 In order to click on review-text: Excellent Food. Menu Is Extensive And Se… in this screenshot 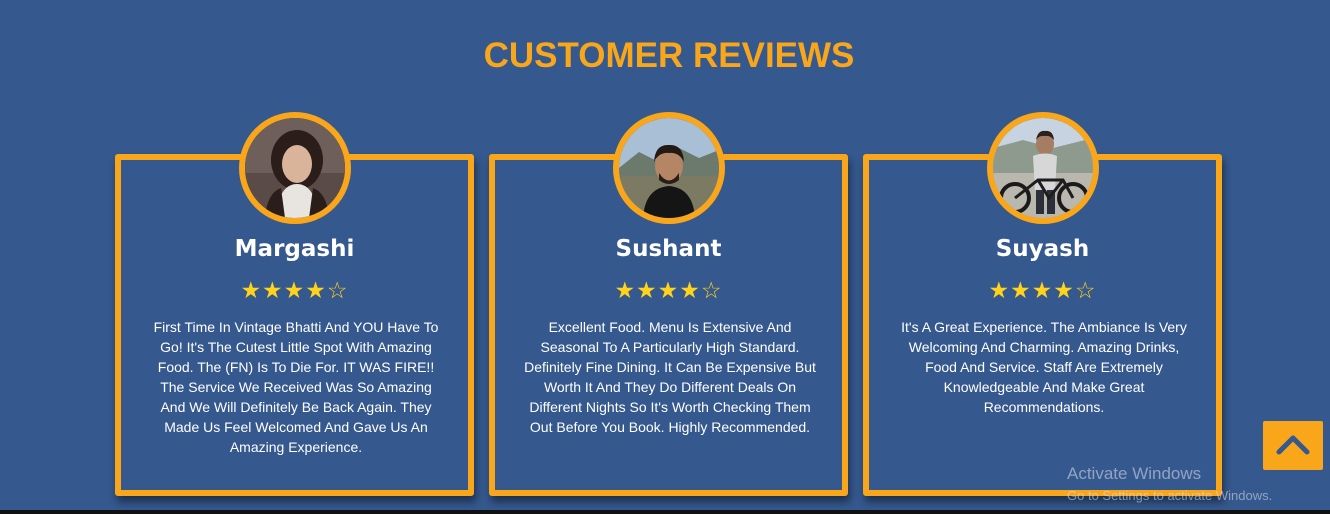, I will do `click(670, 377)`.